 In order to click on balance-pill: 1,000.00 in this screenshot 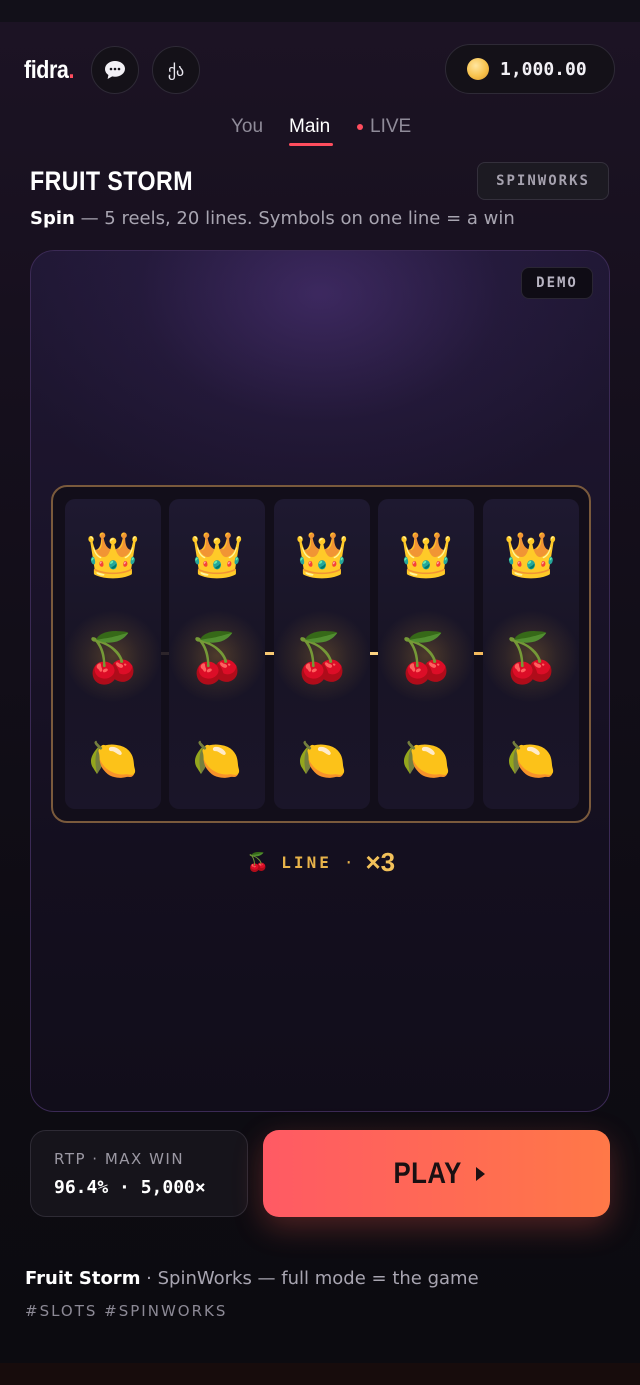, I will do `click(530, 69)`.